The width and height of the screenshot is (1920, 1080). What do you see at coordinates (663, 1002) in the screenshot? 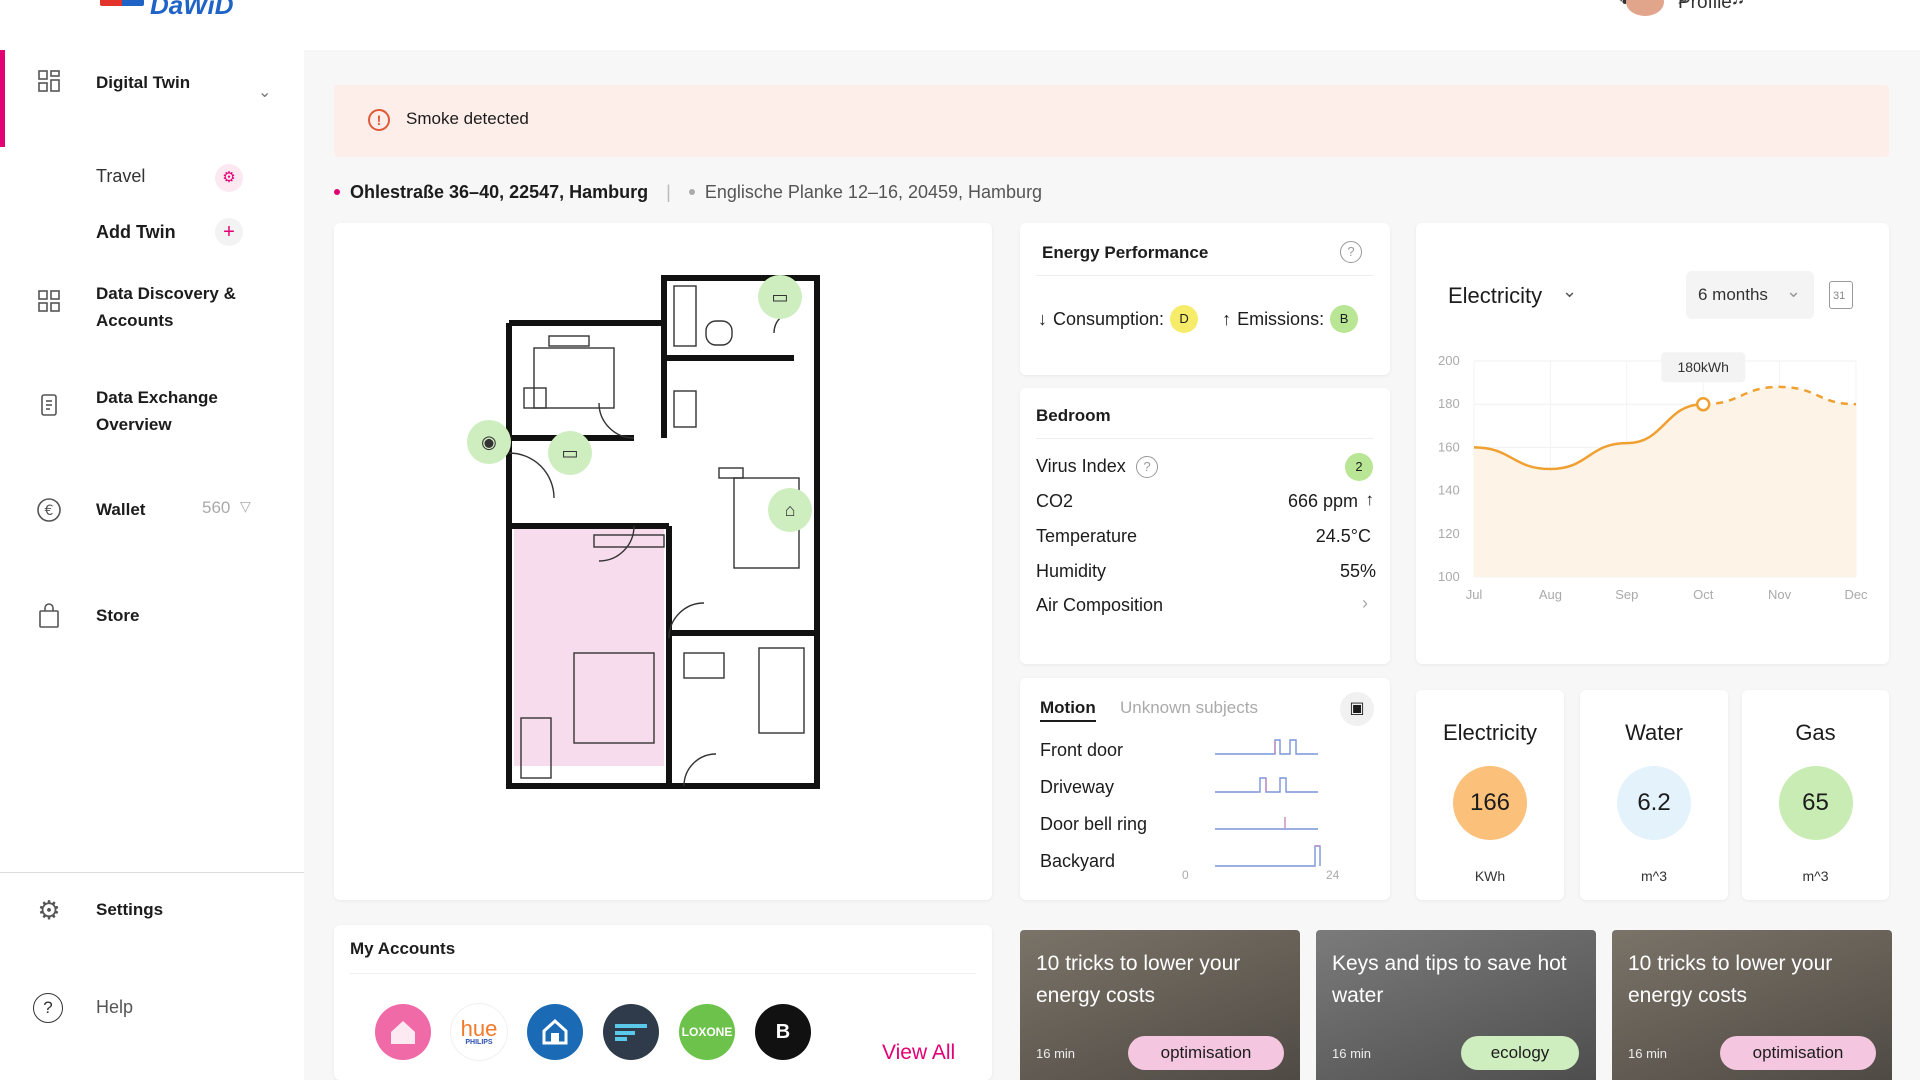
I see `accounts-card: My Accounts View All` at bounding box center [663, 1002].